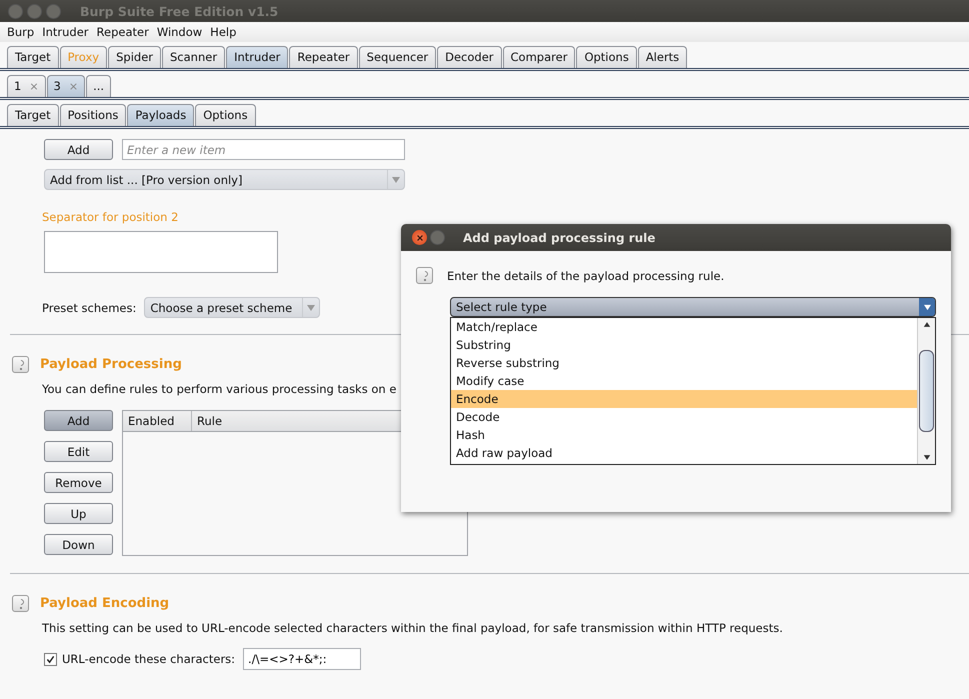 Image resolution: width=969 pixels, height=699 pixels. I want to click on scroll-up-icon, so click(926, 324).